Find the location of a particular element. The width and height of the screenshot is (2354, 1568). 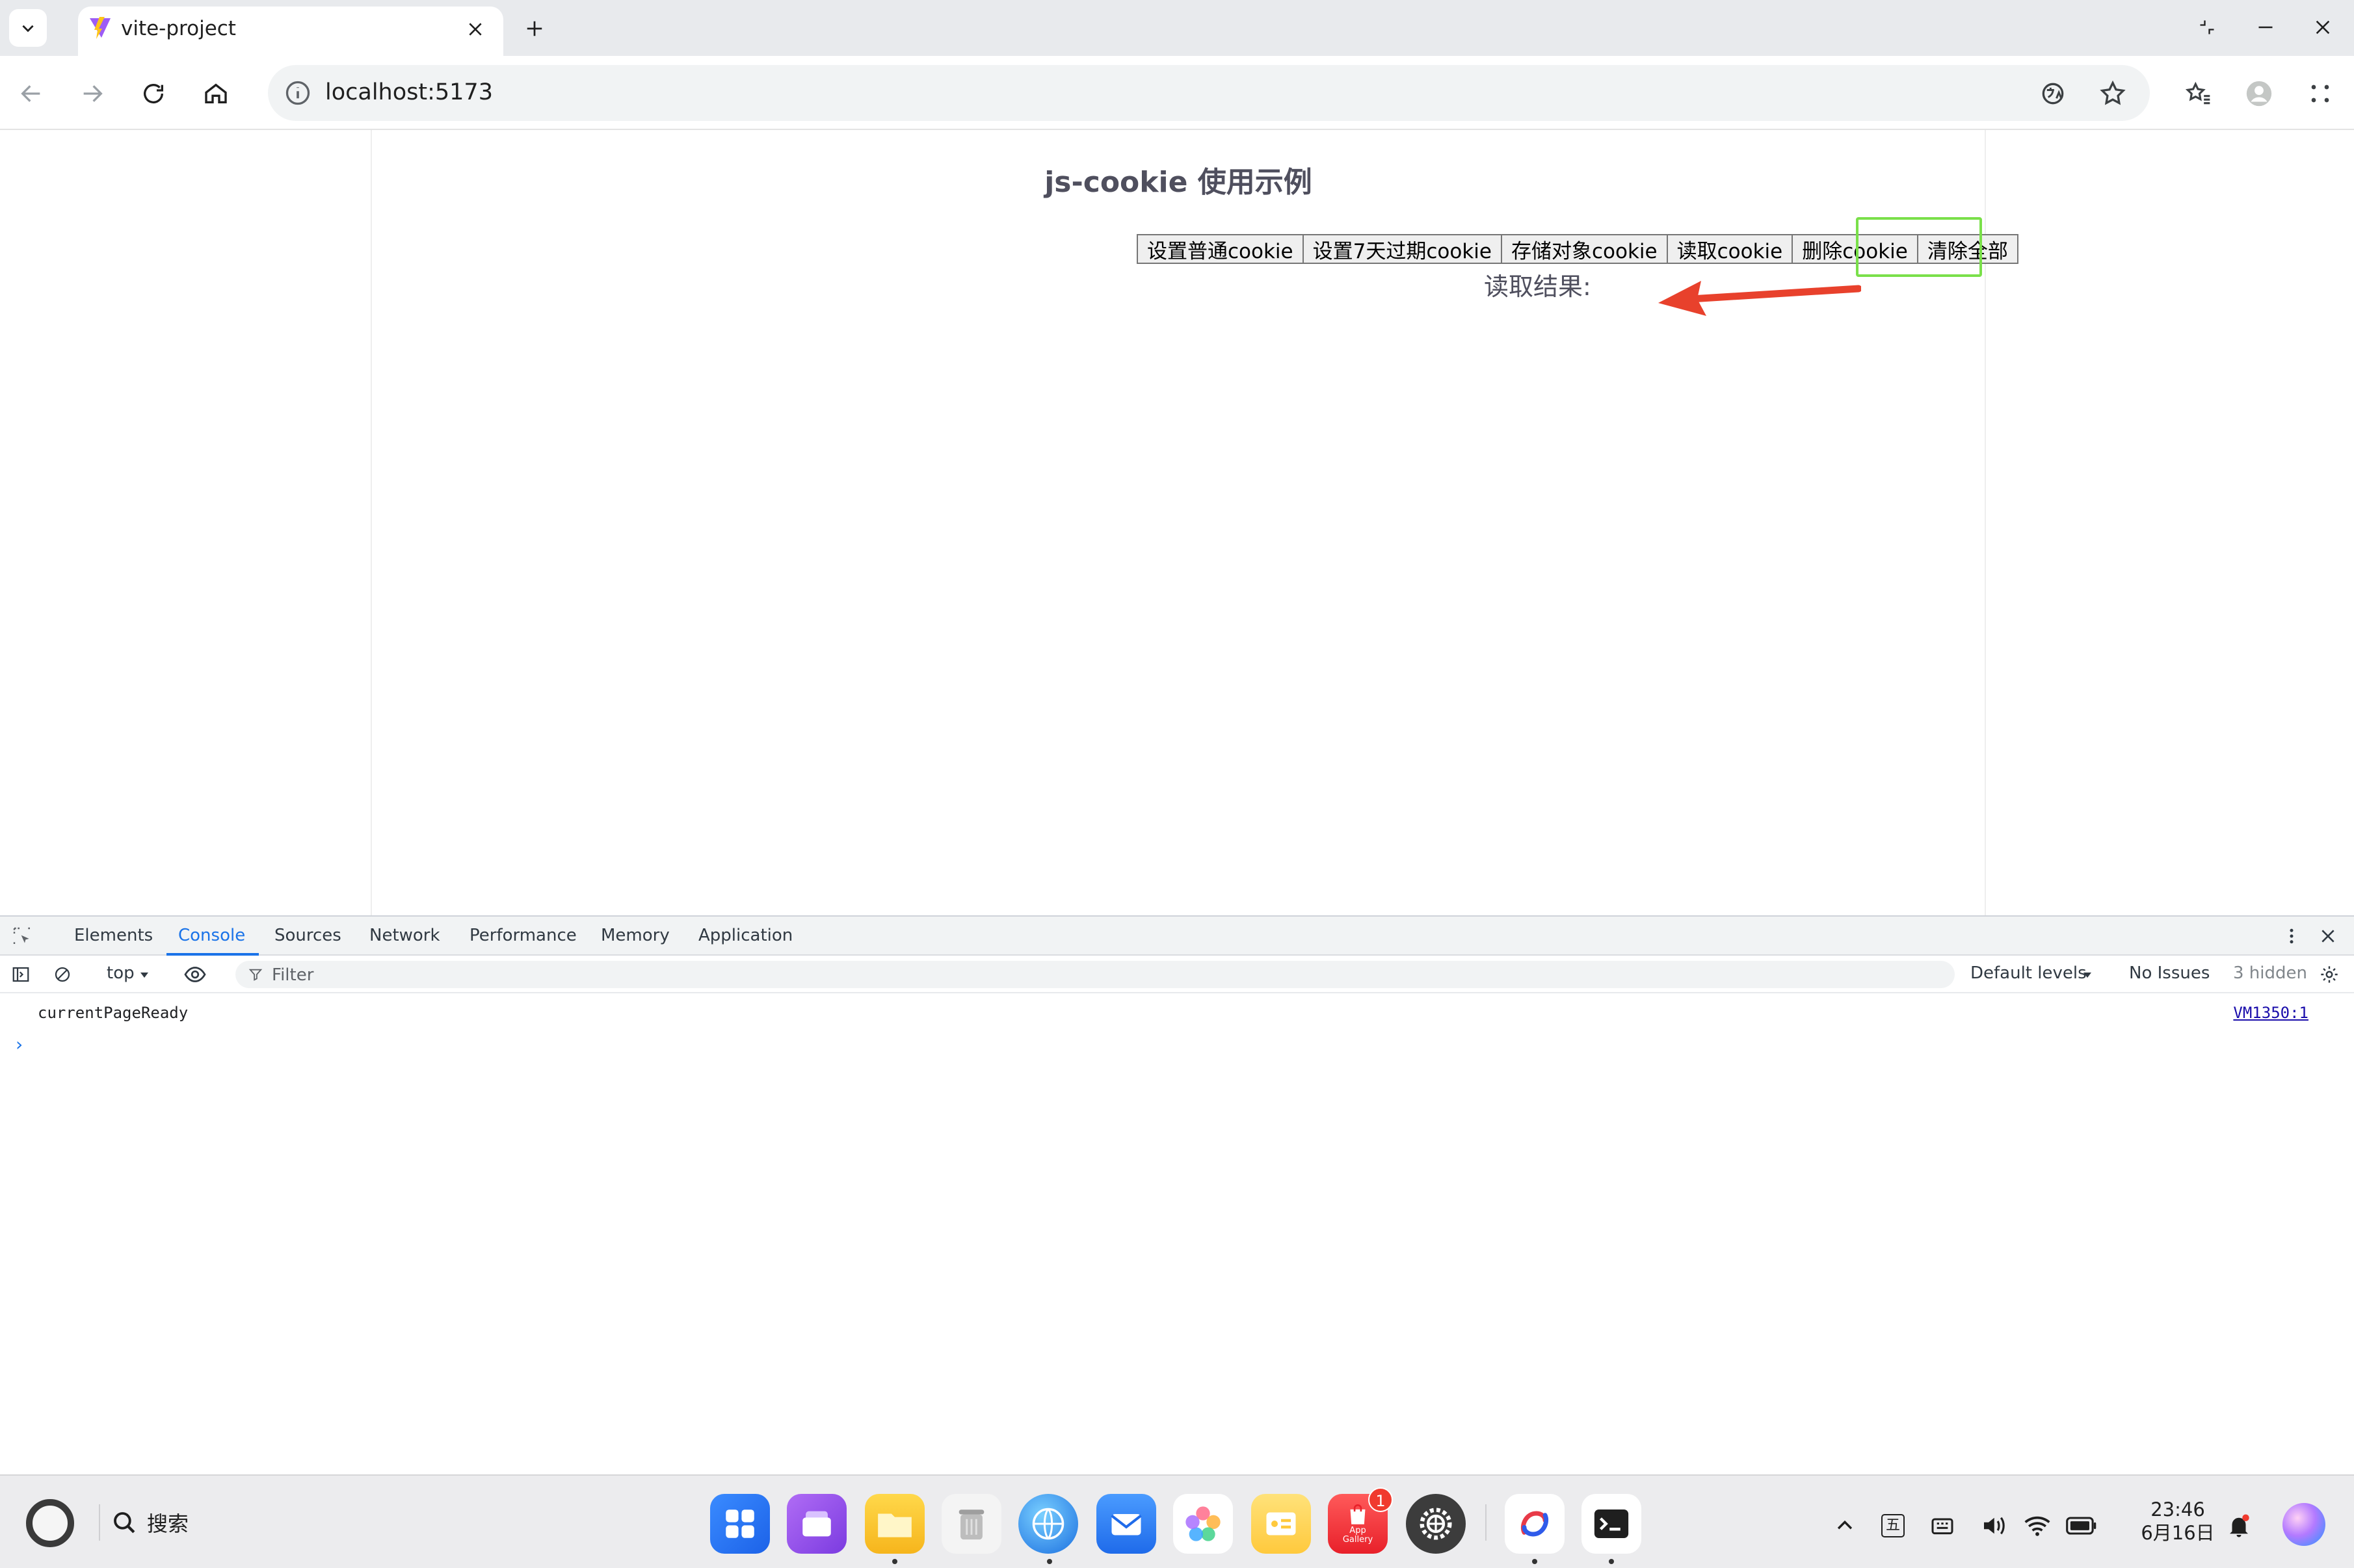

minimize-icon is located at coordinates (2265, 28).